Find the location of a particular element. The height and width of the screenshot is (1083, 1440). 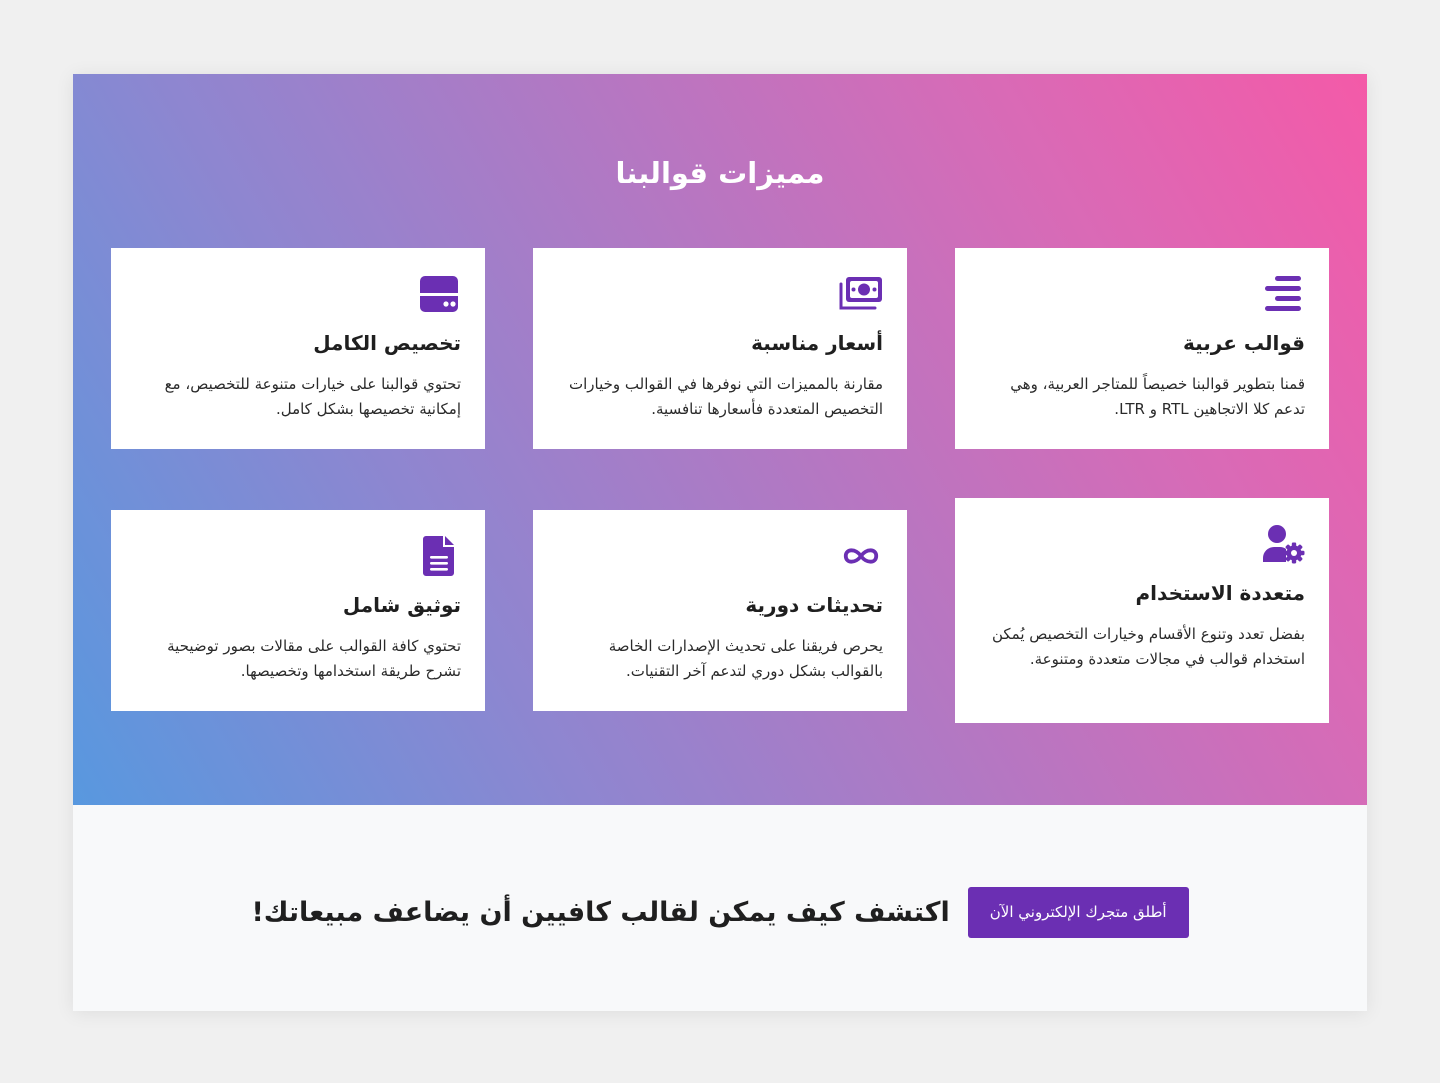

hdd-icon is located at coordinates (439, 294).